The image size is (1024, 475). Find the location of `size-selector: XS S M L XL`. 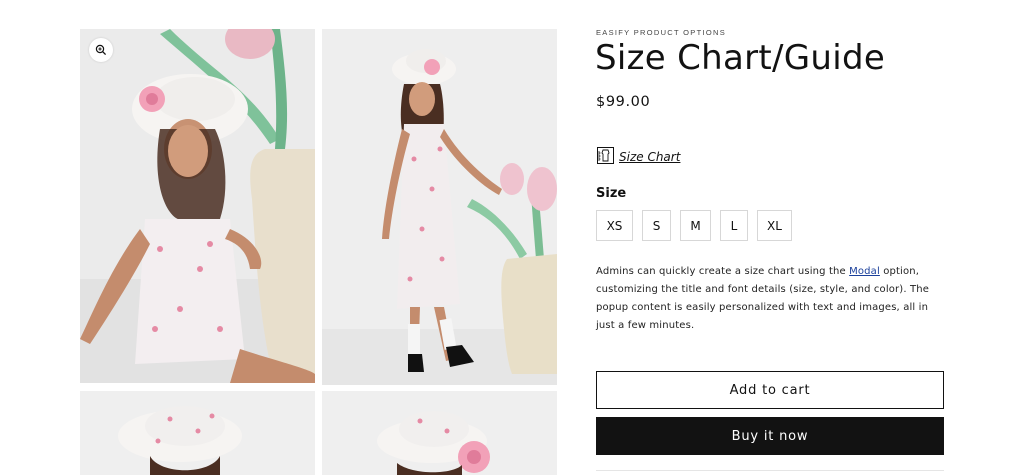

size-selector: XS S M L XL is located at coordinates (694, 225).